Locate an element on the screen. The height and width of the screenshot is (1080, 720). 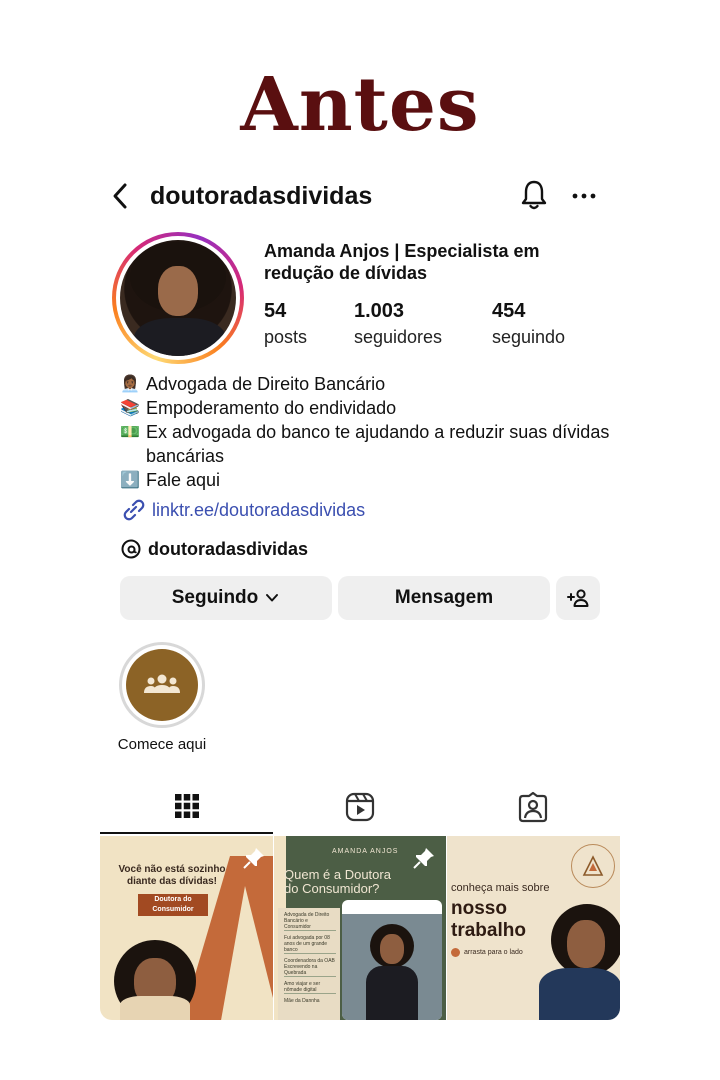
message-button-label: Mensagem is located at coordinates (444, 597).